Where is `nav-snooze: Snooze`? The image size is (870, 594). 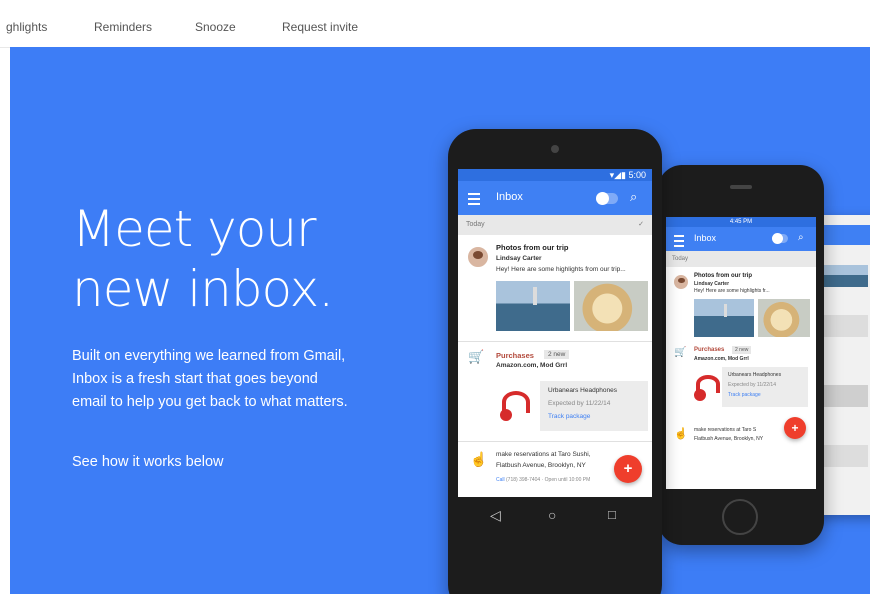 nav-snooze: Snooze is located at coordinates (215, 27).